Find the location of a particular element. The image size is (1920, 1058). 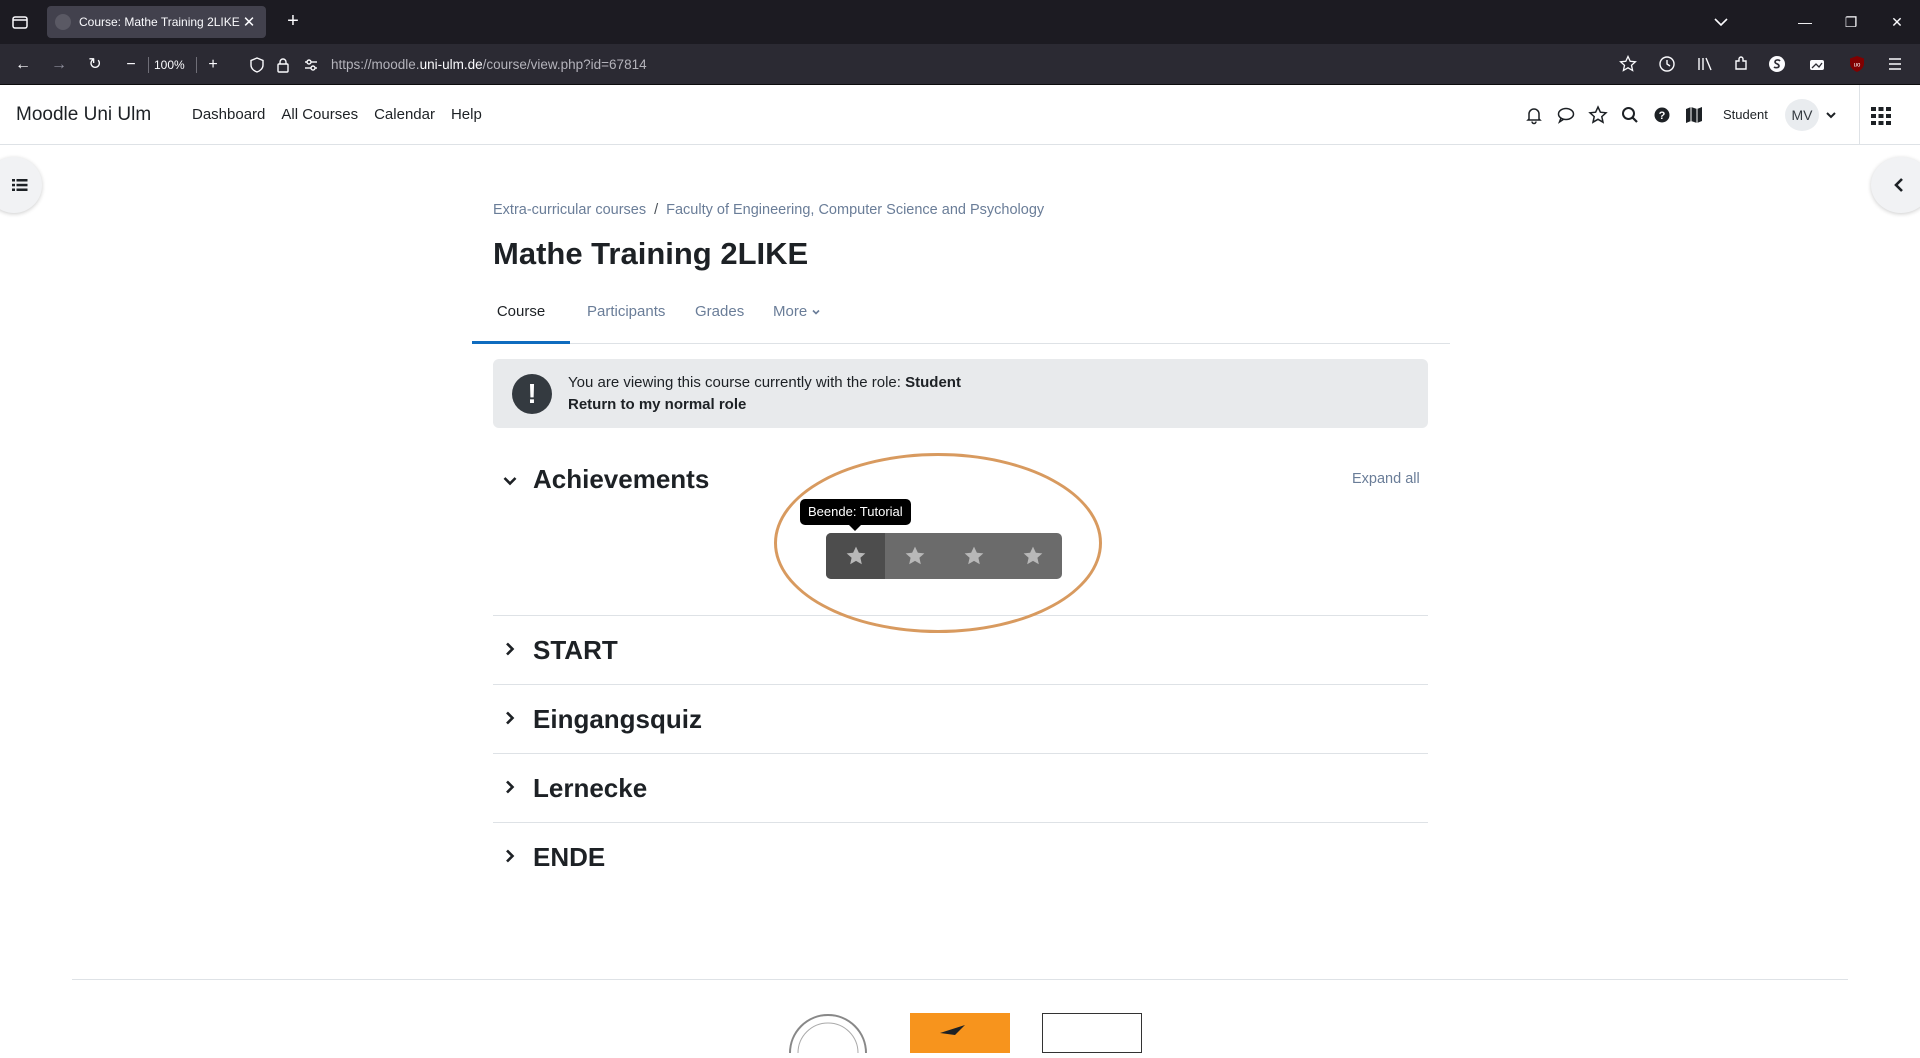

map-icon is located at coordinates (1694, 115).